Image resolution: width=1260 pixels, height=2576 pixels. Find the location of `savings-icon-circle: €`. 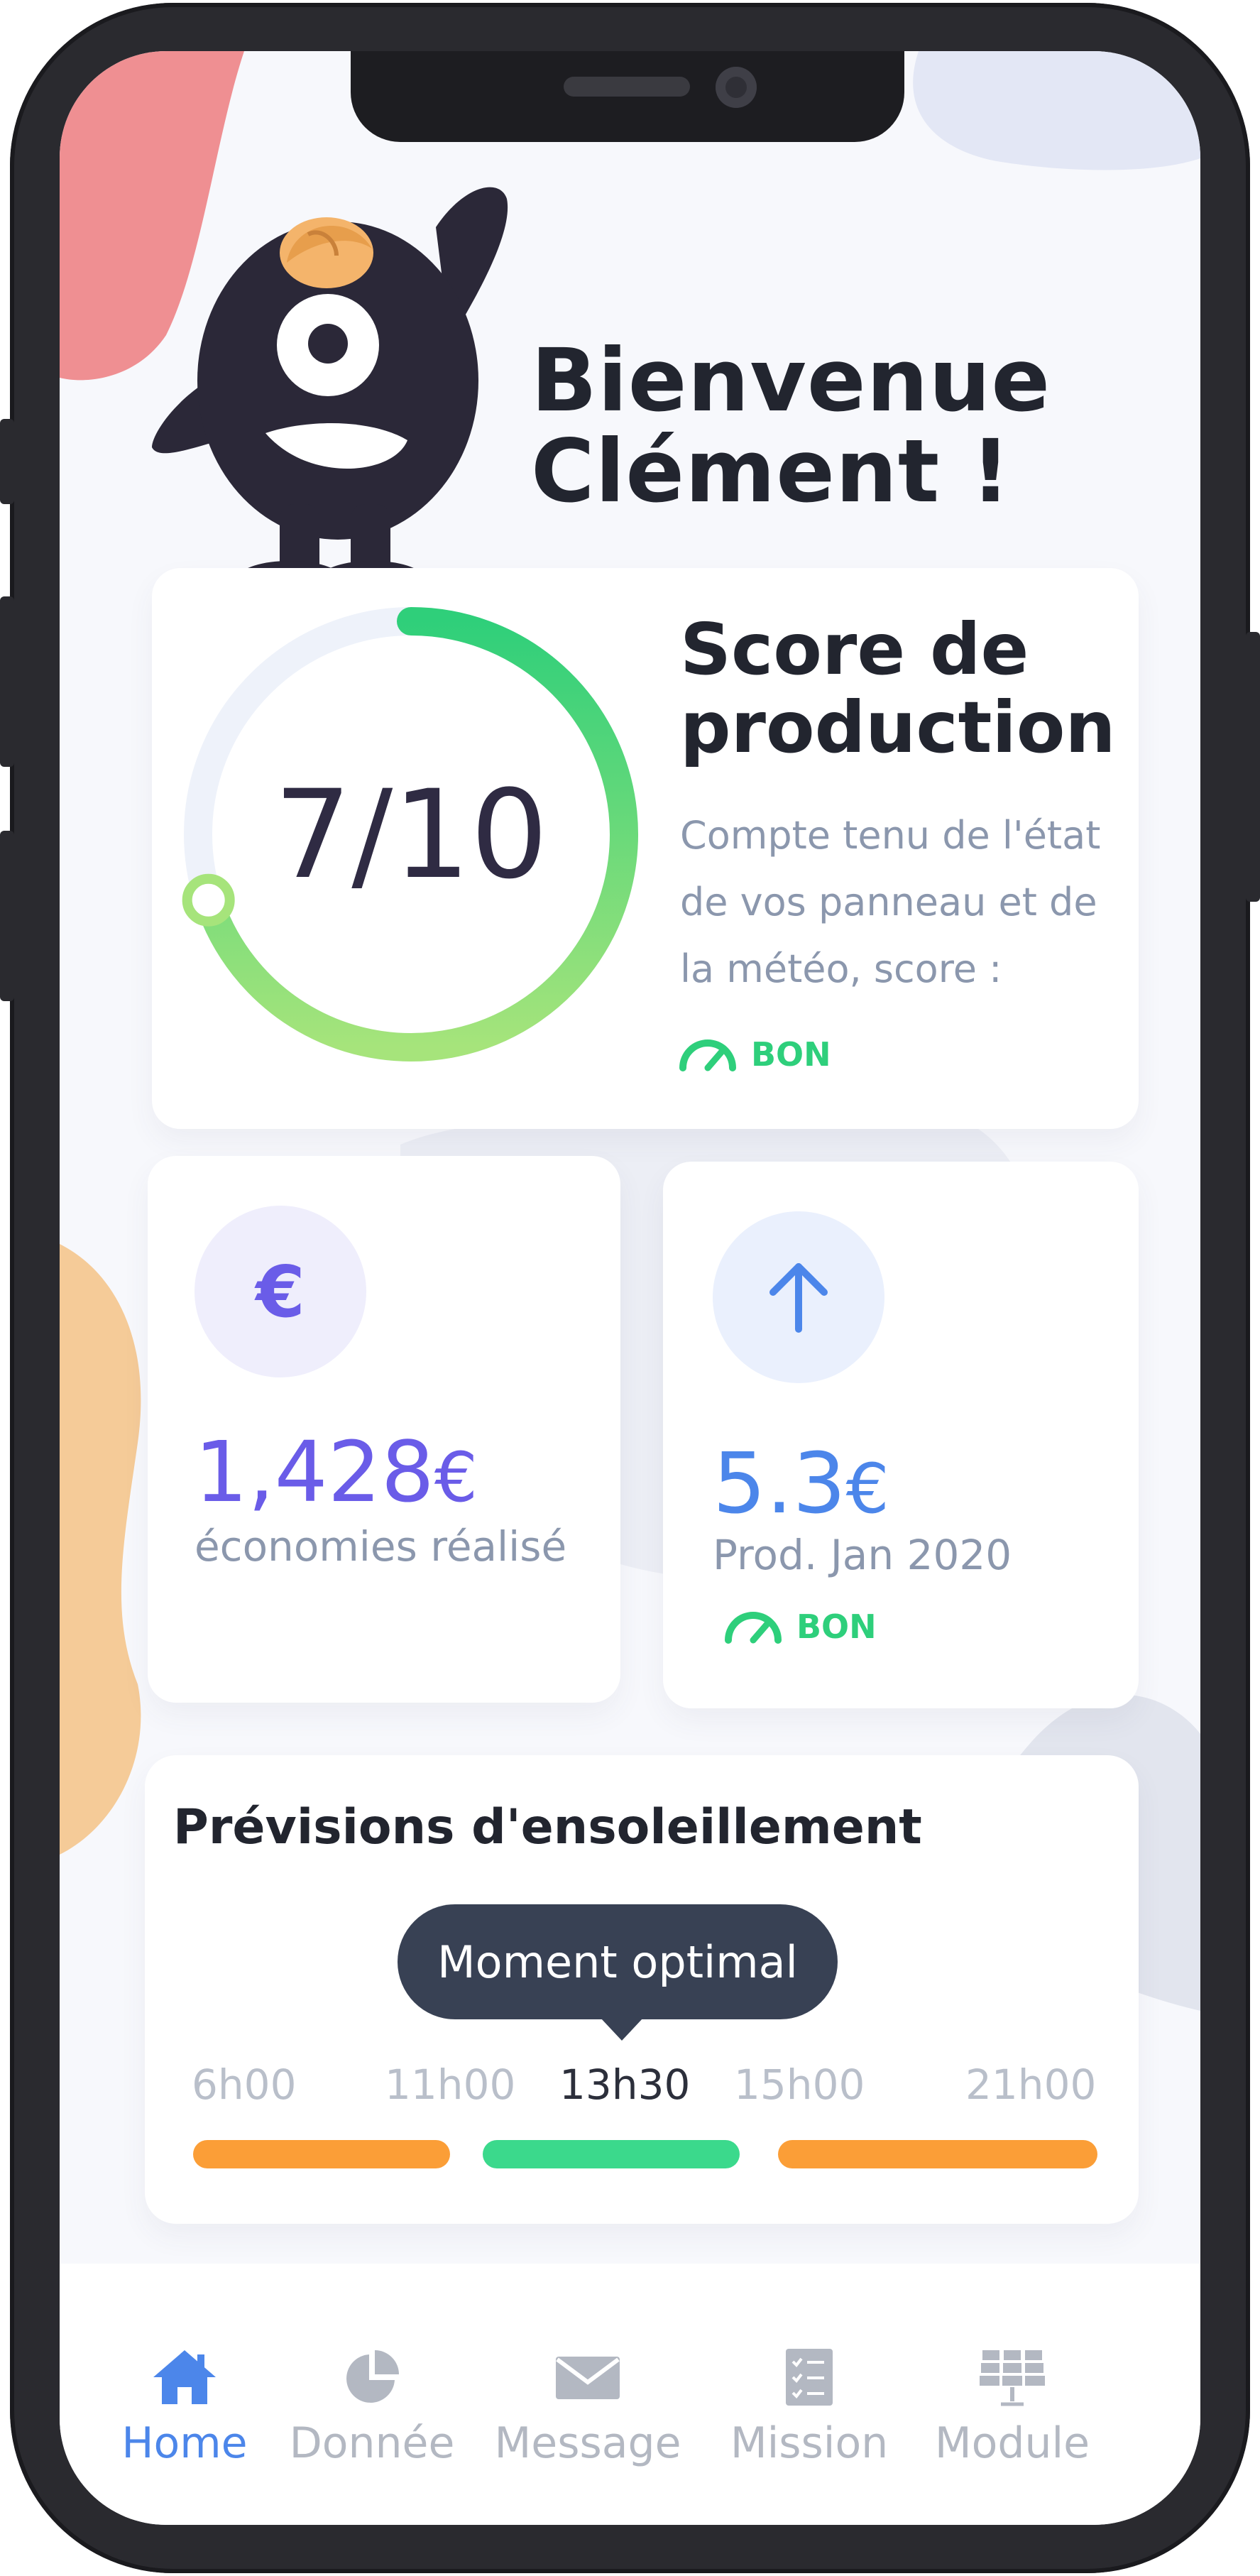

savings-icon-circle: € is located at coordinates (281, 1291).